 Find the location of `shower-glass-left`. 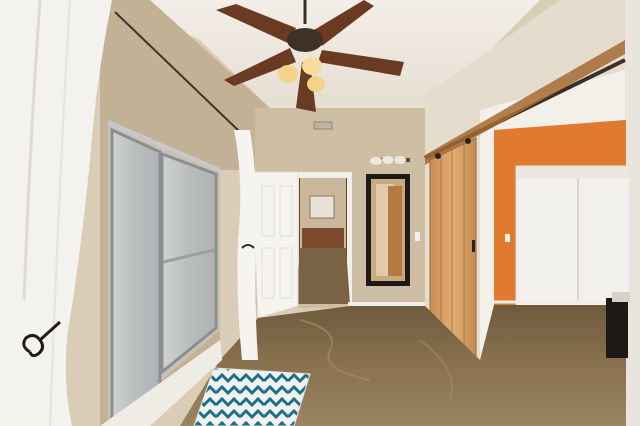

shower-glass-left is located at coordinates (136, 276).